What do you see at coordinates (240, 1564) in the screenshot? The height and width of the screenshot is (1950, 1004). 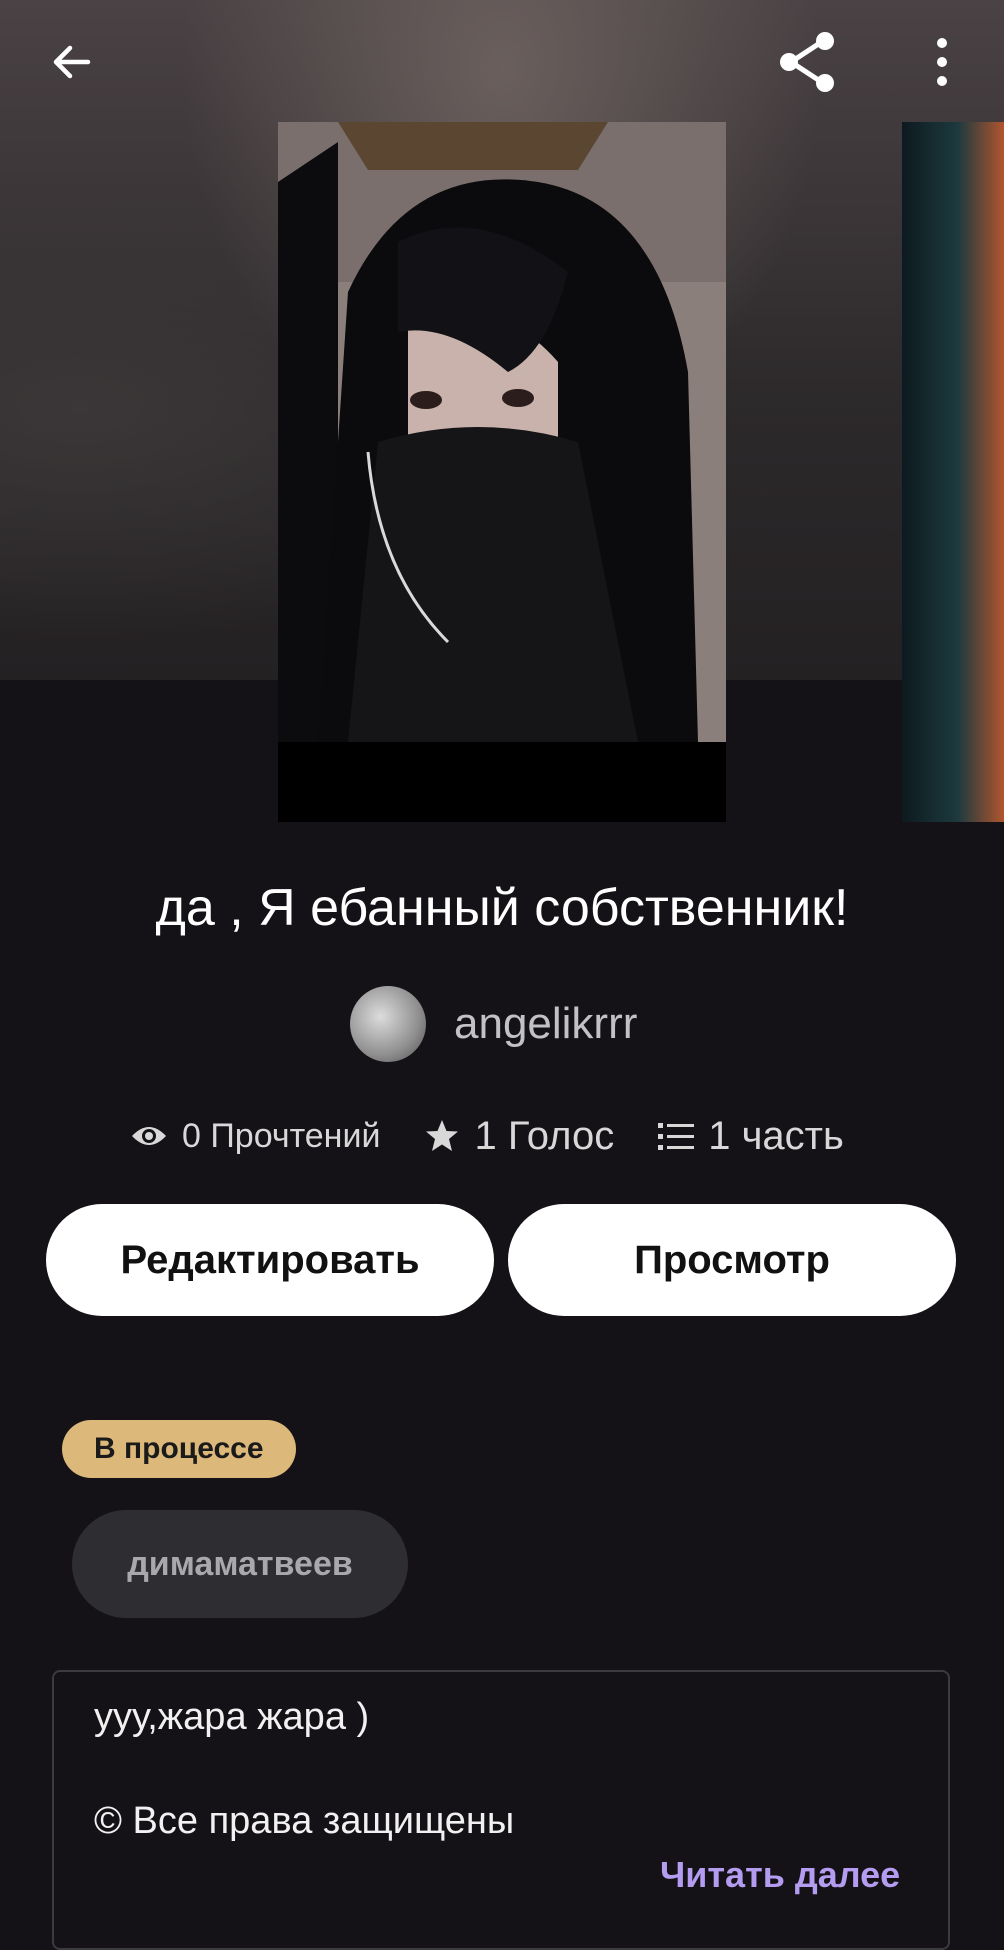 I see `tag-chip: димаматвеев` at bounding box center [240, 1564].